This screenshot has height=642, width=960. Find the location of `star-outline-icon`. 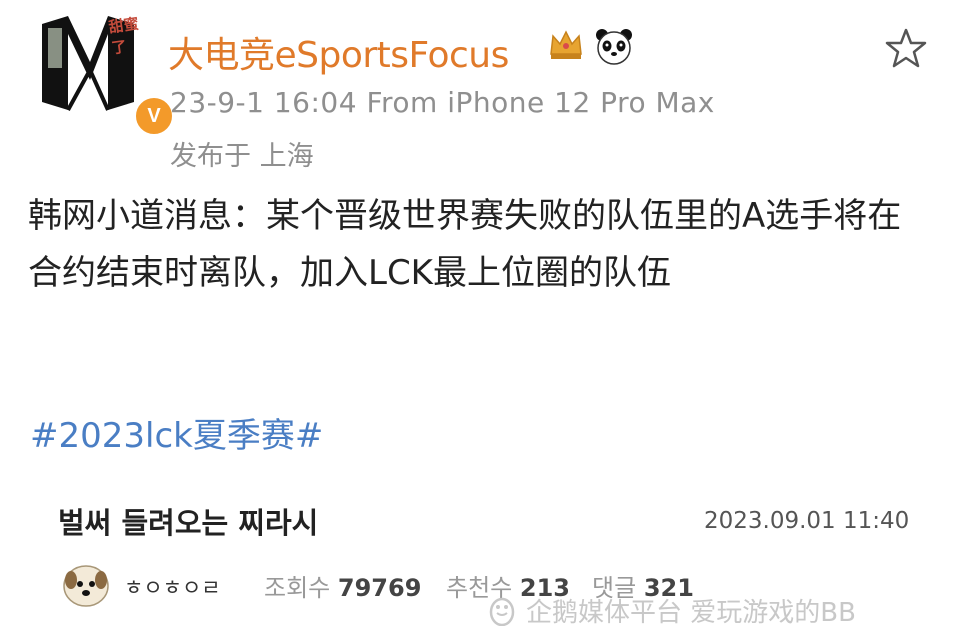

star-outline-icon is located at coordinates (906, 52).